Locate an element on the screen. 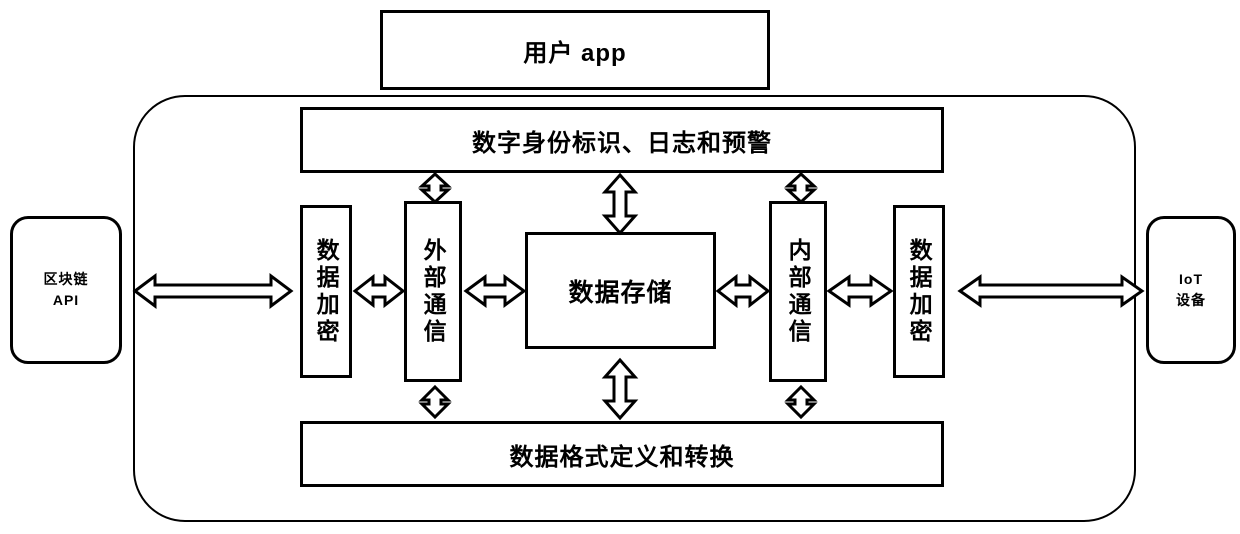 This screenshot has width=1240, height=534. node-data-encryption-left-label: 数据加密 is located at coordinates (326, 291).